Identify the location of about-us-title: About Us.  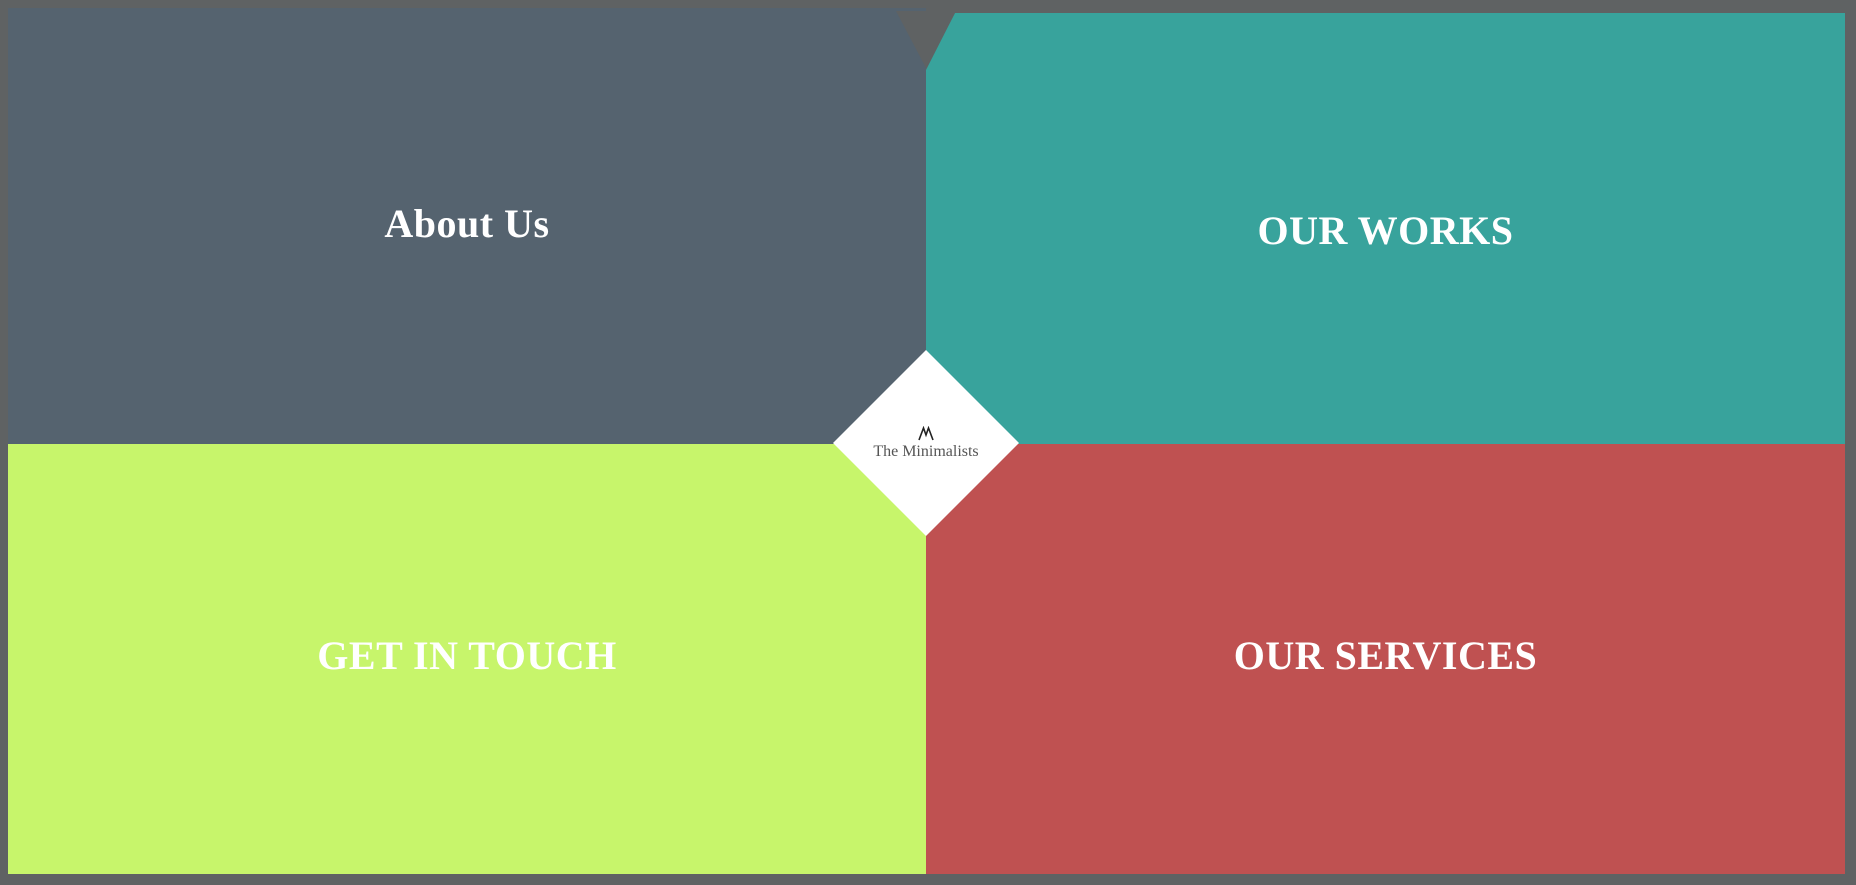
(467, 223).